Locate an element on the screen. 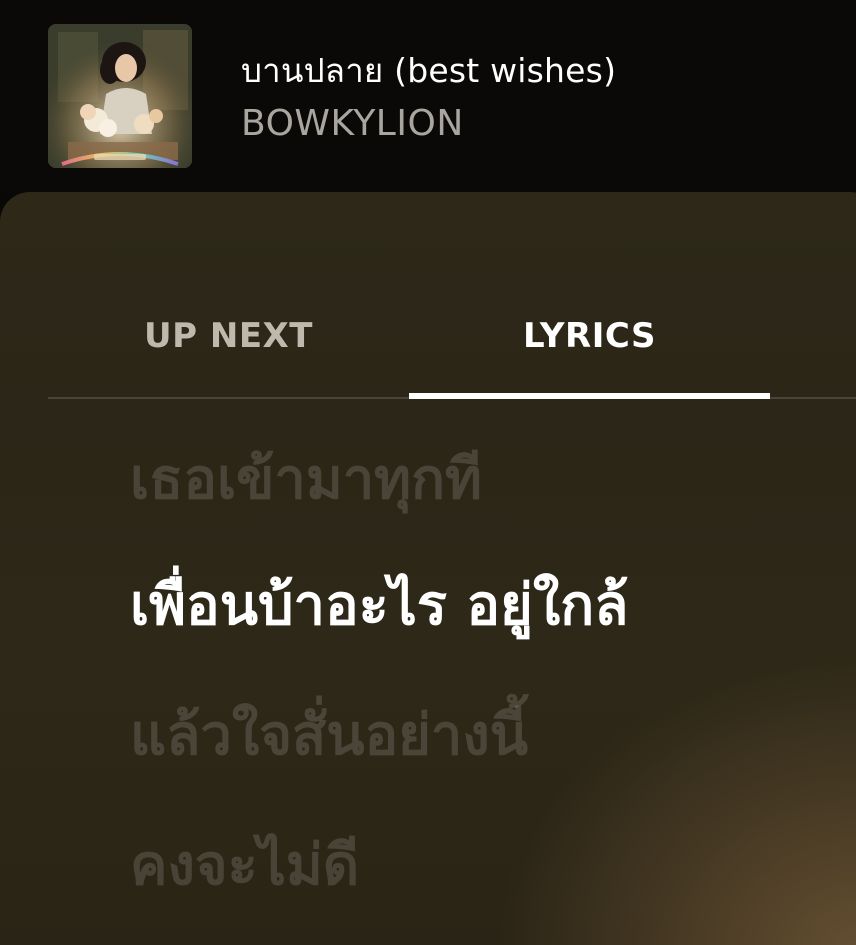 The width and height of the screenshot is (856, 945). album-cover-image is located at coordinates (120, 96).